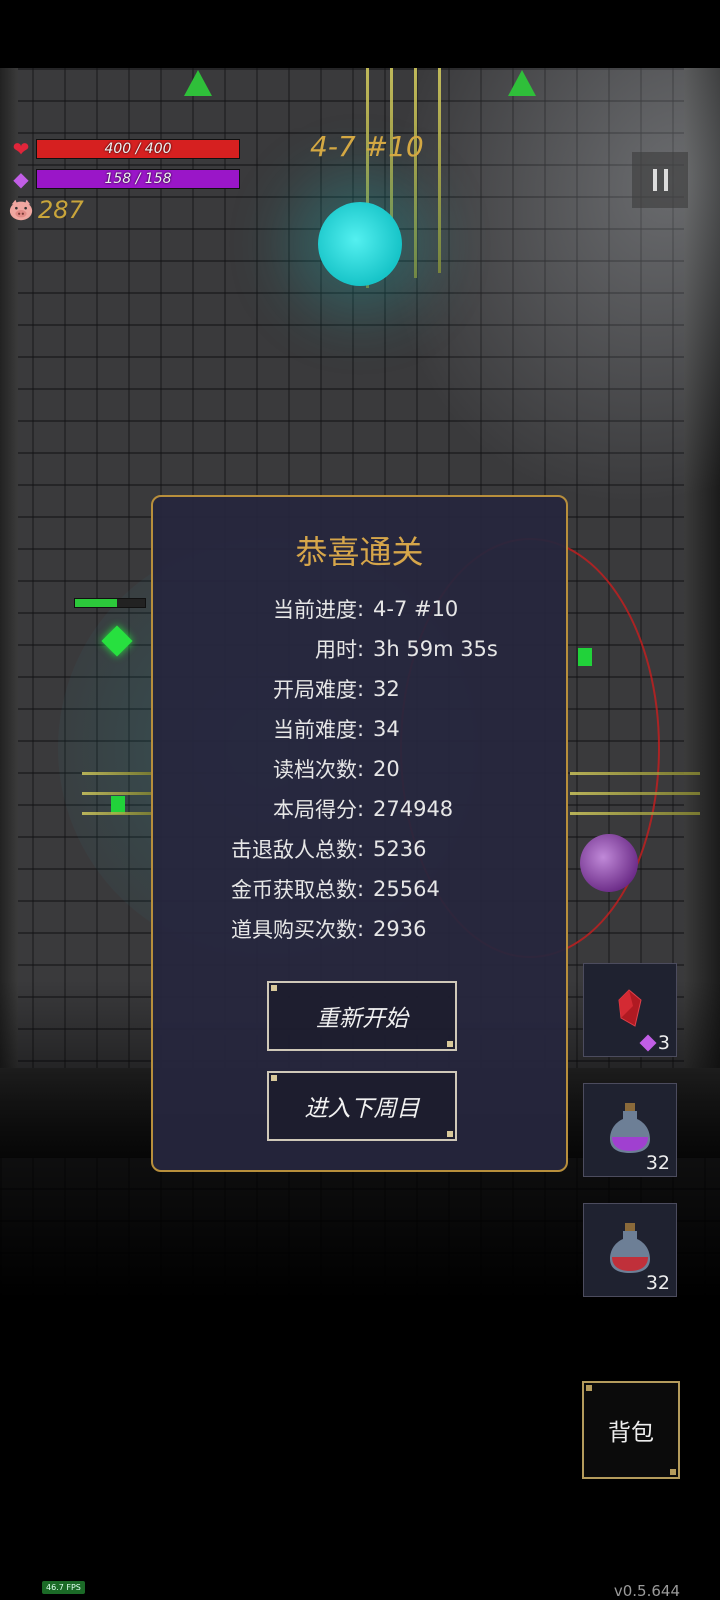  I want to click on purple-slime-enemy, so click(609, 863).